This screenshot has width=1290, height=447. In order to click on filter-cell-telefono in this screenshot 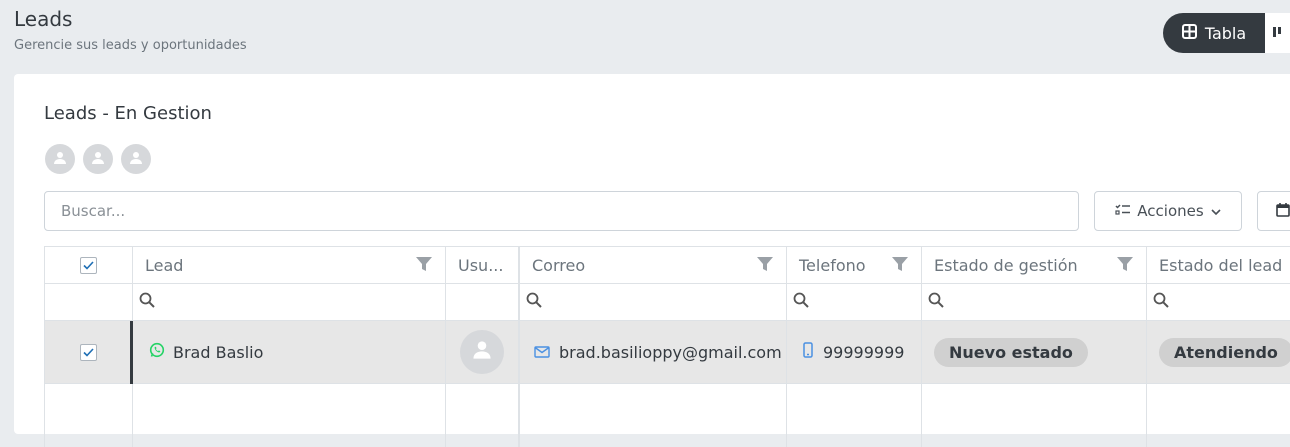, I will do `click(854, 302)`.